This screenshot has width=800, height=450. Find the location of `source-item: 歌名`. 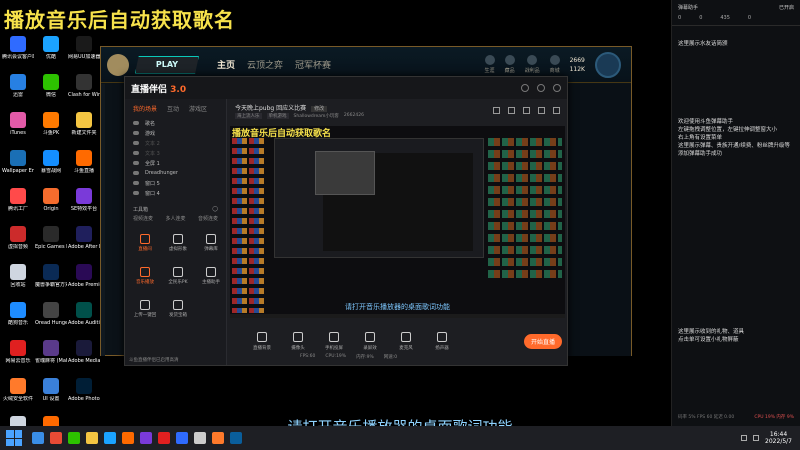

source-item: 歌名 is located at coordinates (175, 123).